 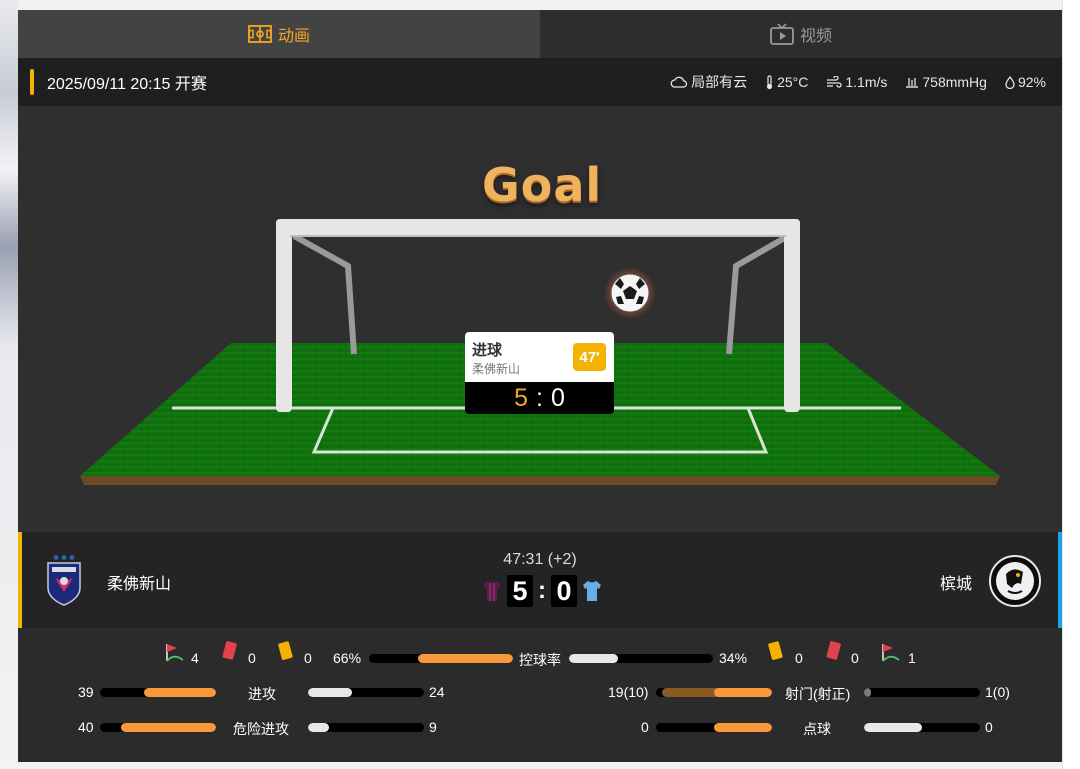 I want to click on weather-info: 局部有云 25°C 1.1m/s 758mmHg 92%, so click(x=858, y=82).